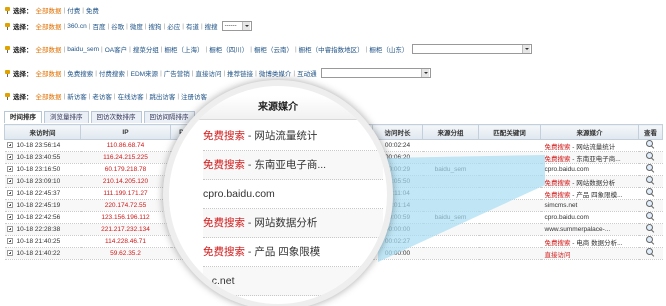  What do you see at coordinates (275, 73) in the screenshot?
I see `filter-option: 微博类媒介` at bounding box center [275, 73].